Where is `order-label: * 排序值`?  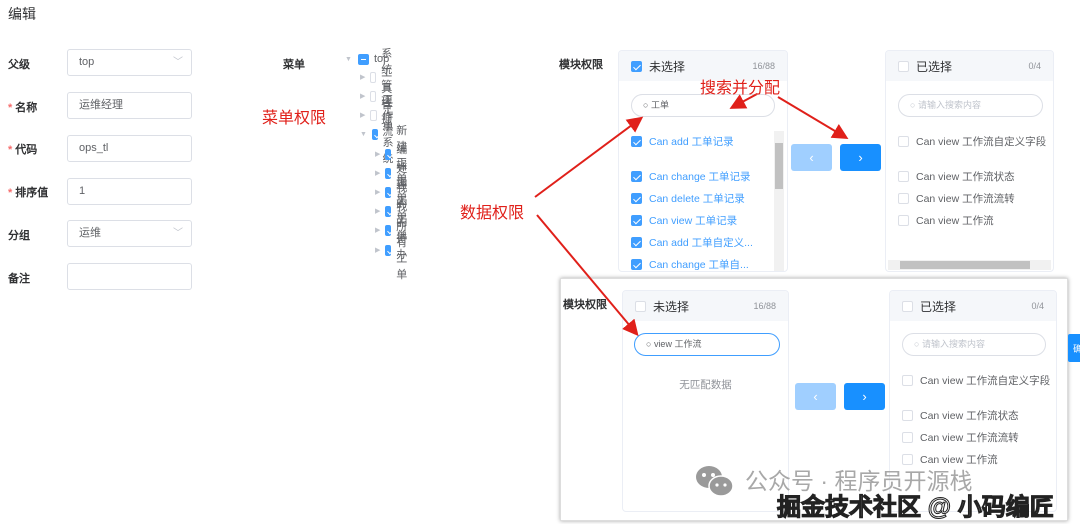
order-label: * 排序值 is located at coordinates (28, 193).